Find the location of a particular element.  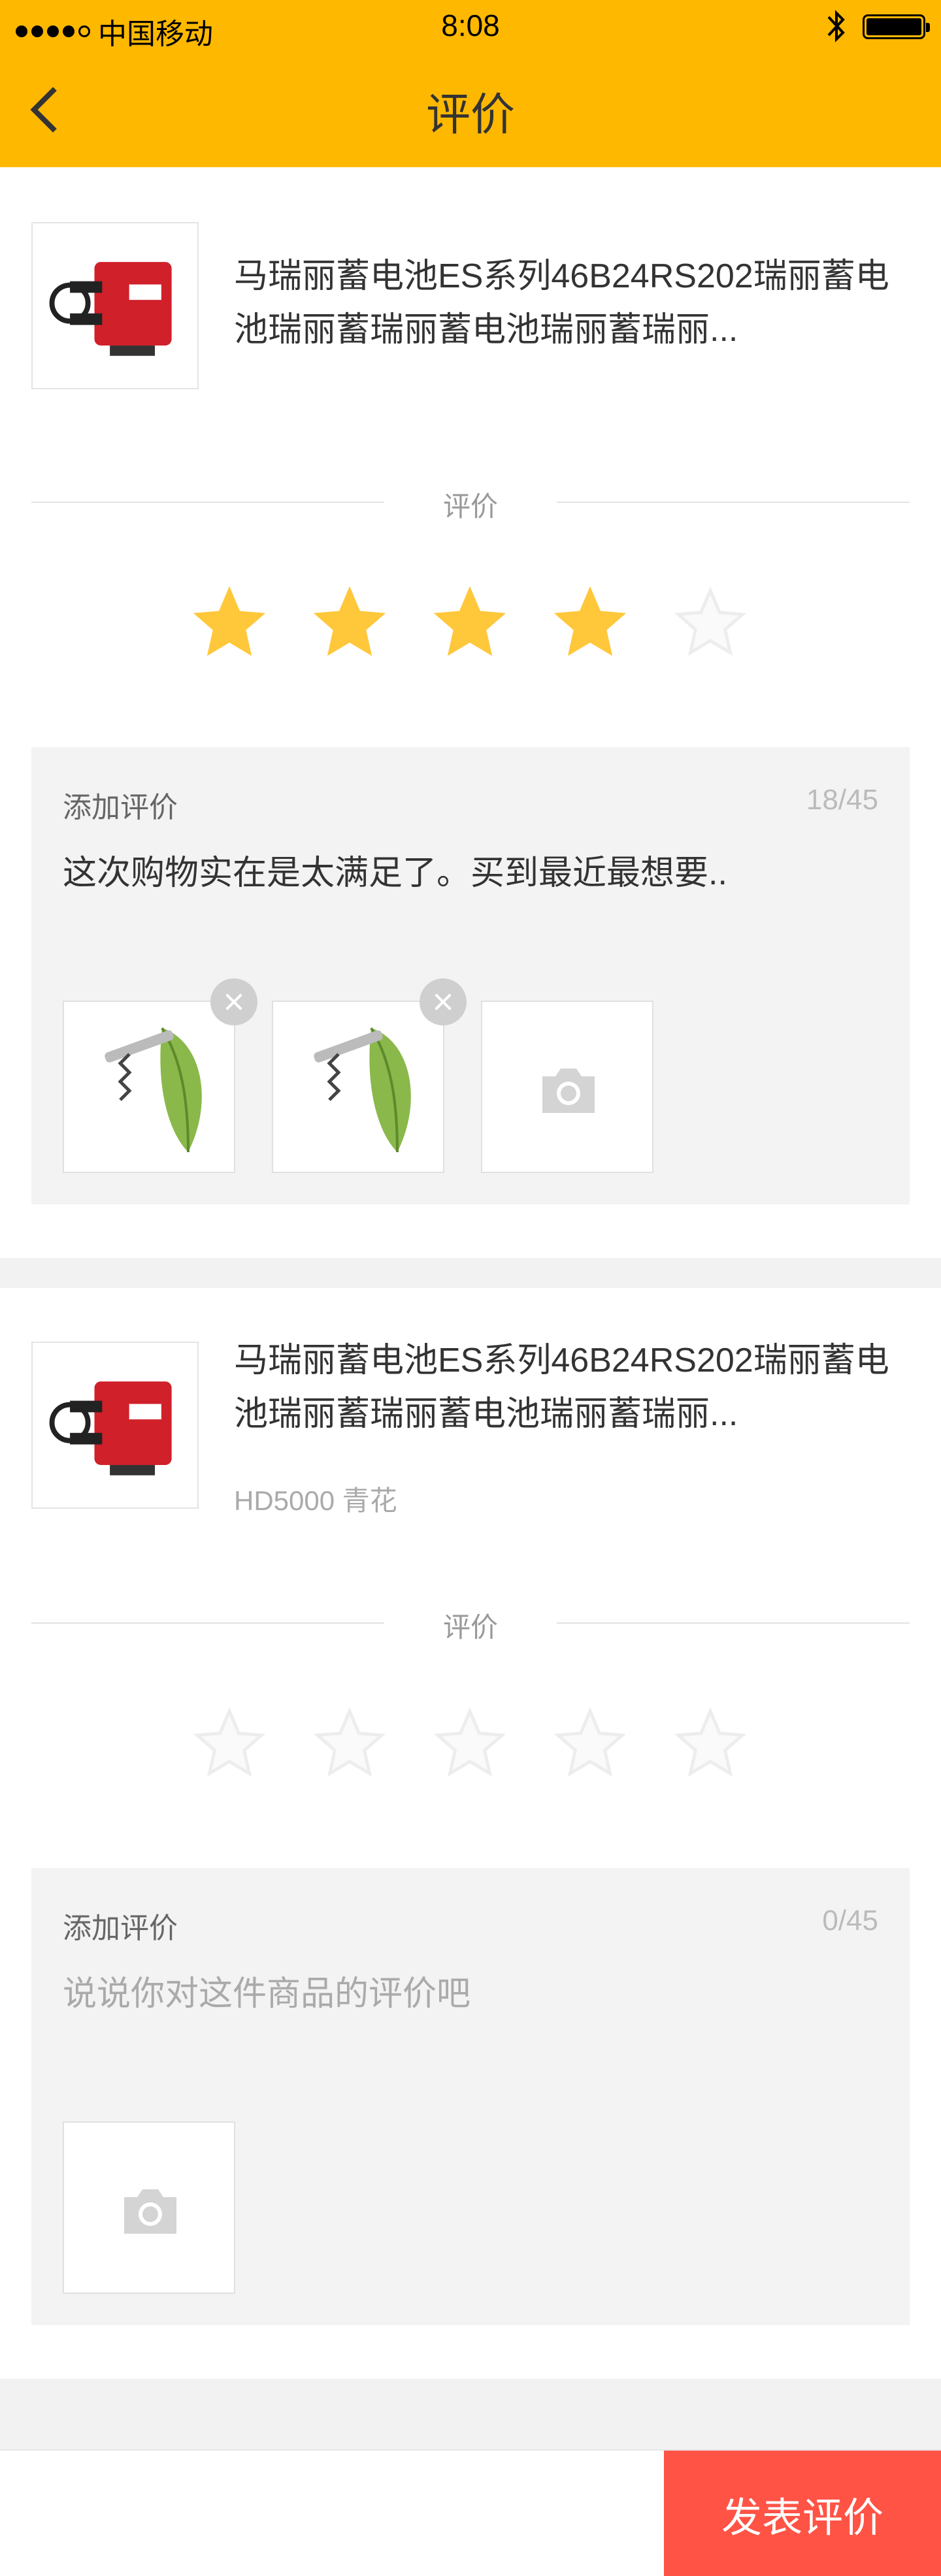

product-spec: HD5000 青花 is located at coordinates (315, 1500).